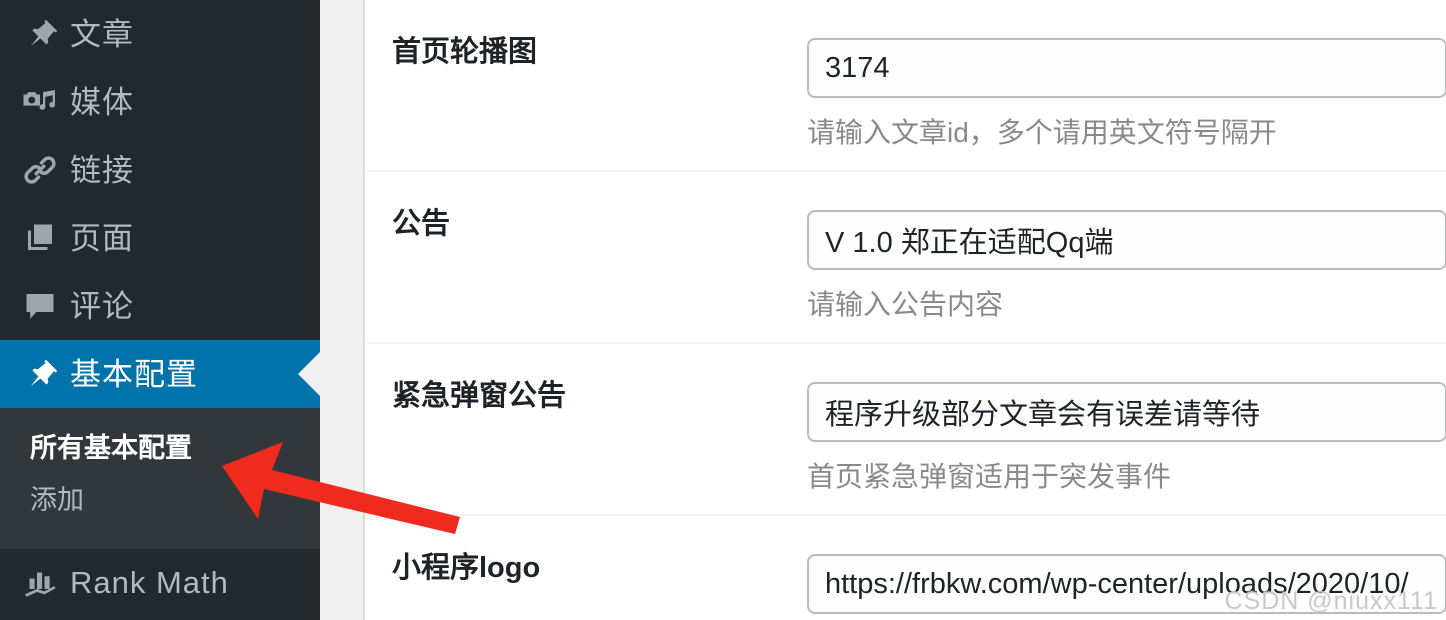 This screenshot has width=1446, height=620. I want to click on sidebar-item-label: Rank Math, so click(149, 583).